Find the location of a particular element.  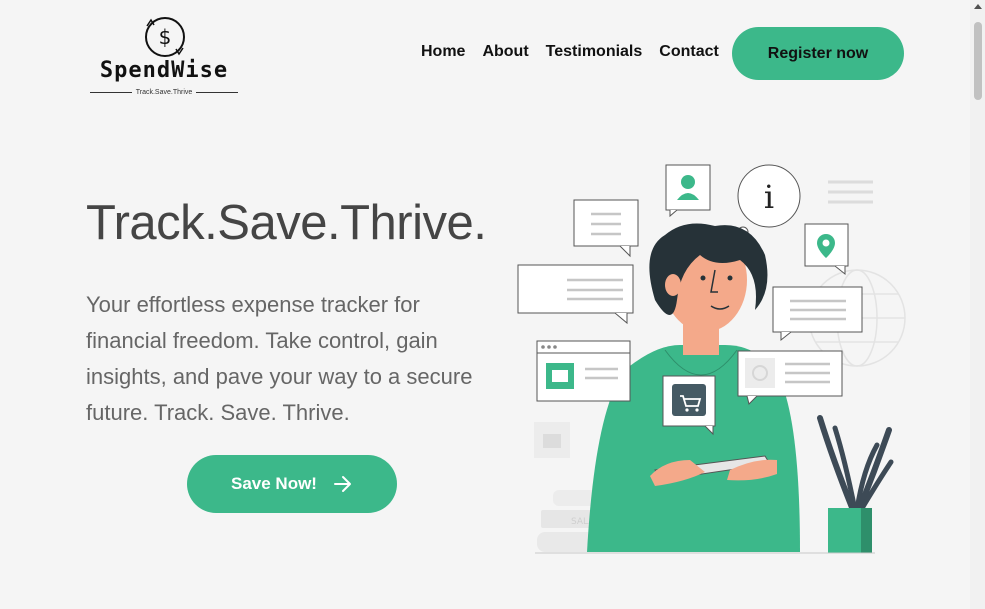

plant-icon is located at coordinates (855, 484).